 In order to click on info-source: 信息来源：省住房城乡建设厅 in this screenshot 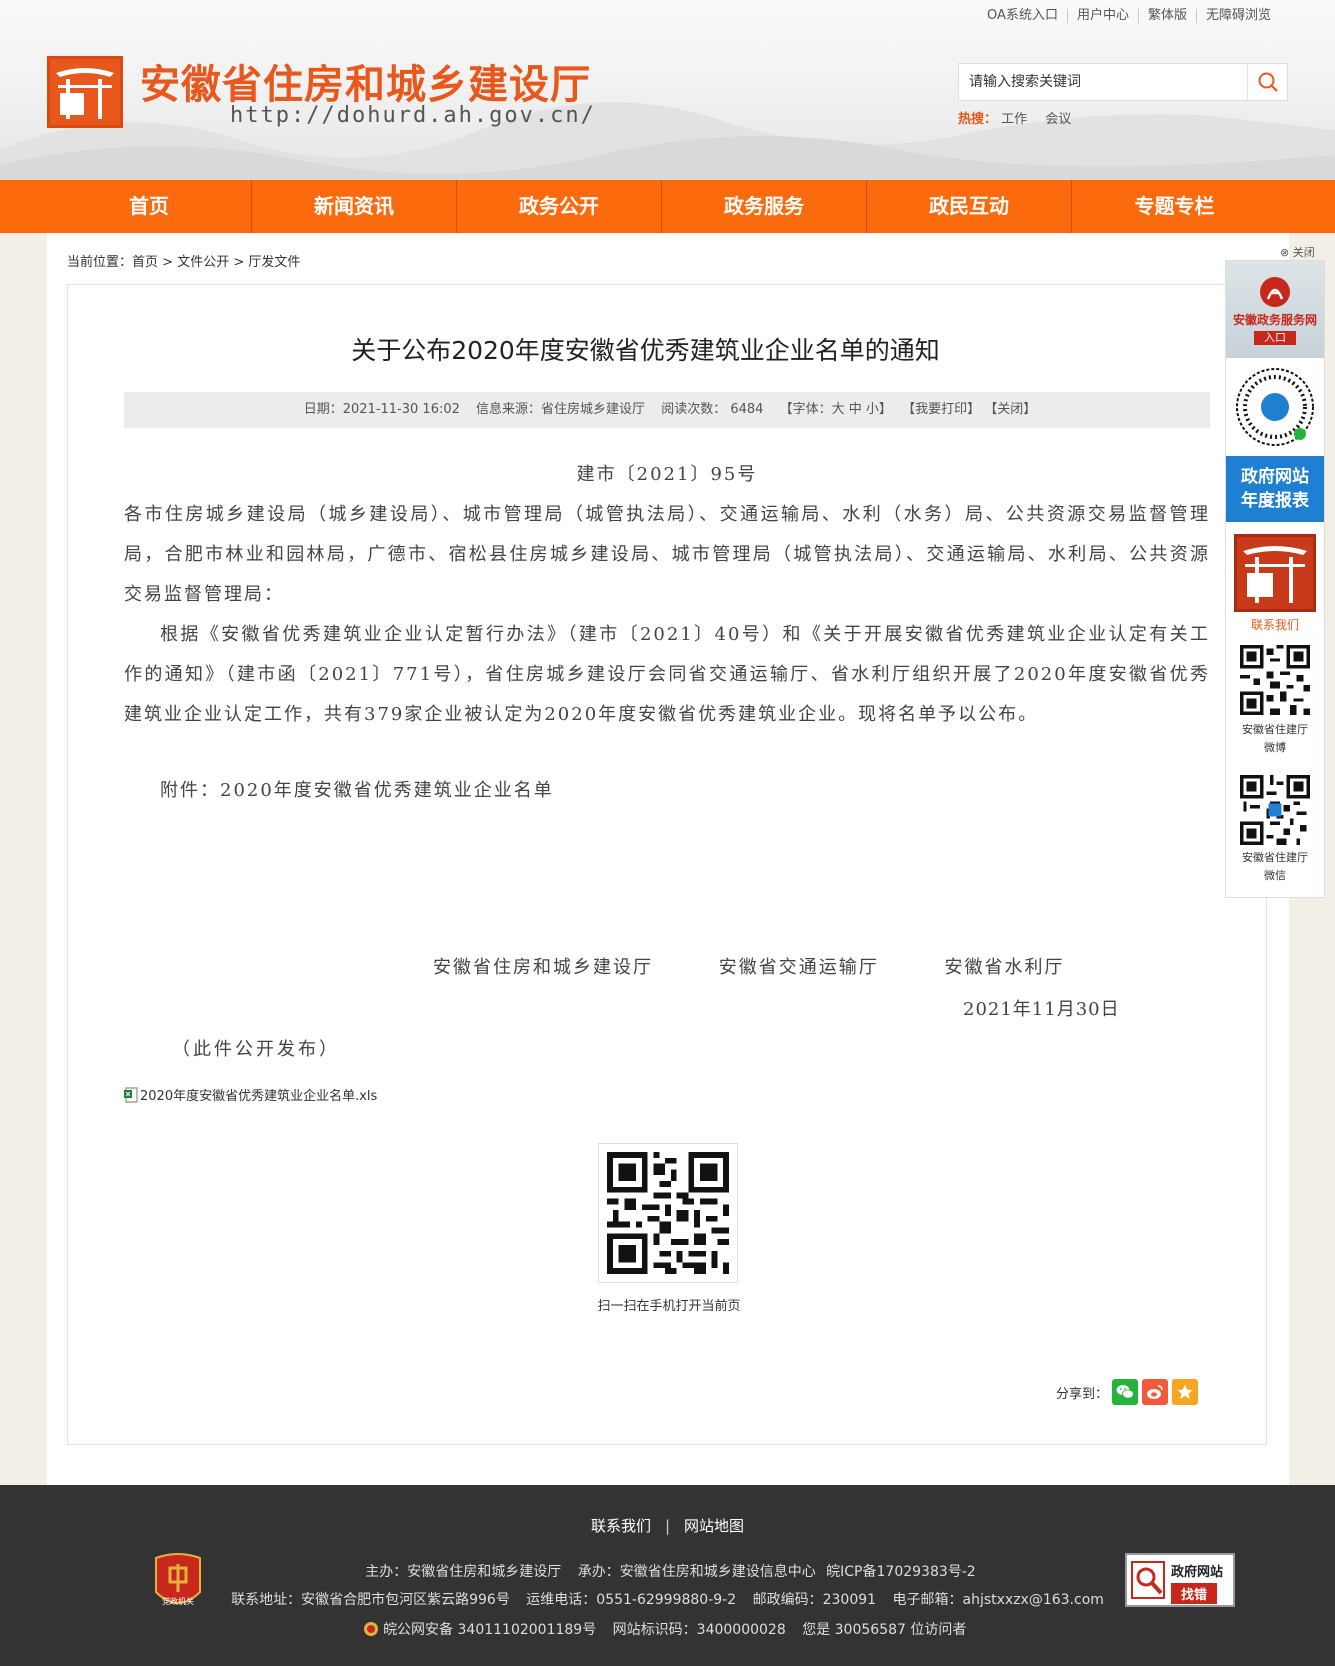, I will do `click(561, 409)`.